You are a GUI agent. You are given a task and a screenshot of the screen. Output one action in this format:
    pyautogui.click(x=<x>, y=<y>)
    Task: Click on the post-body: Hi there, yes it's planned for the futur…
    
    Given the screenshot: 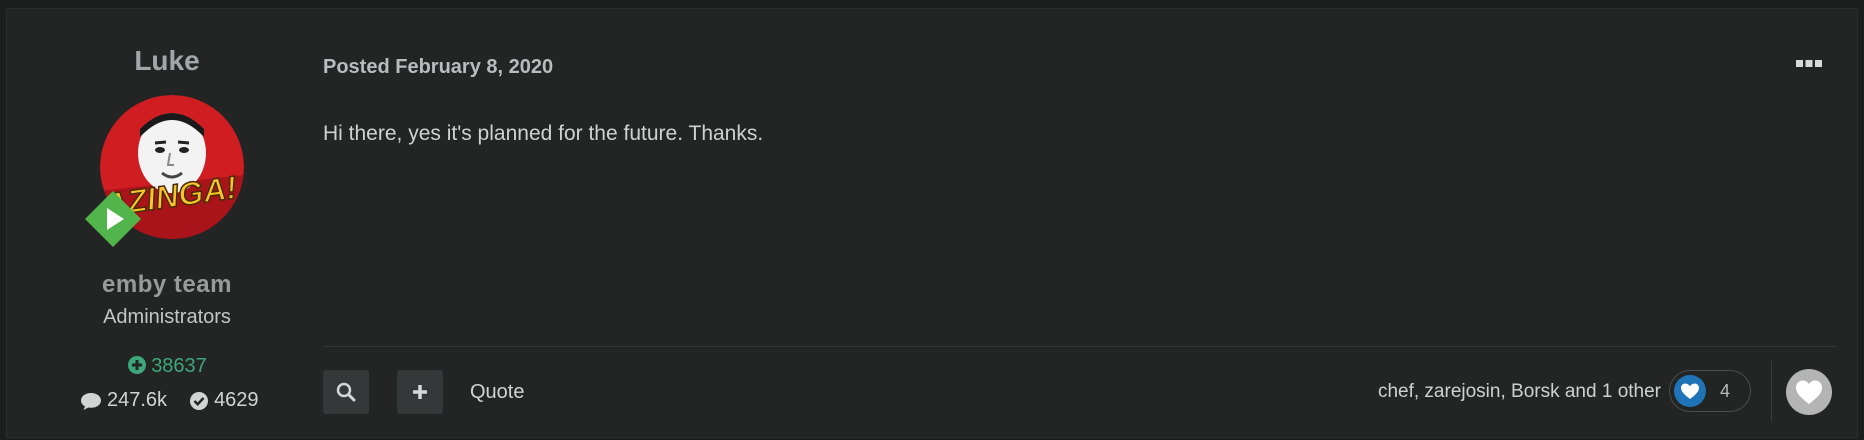 What is the action you would take?
    pyautogui.click(x=543, y=133)
    